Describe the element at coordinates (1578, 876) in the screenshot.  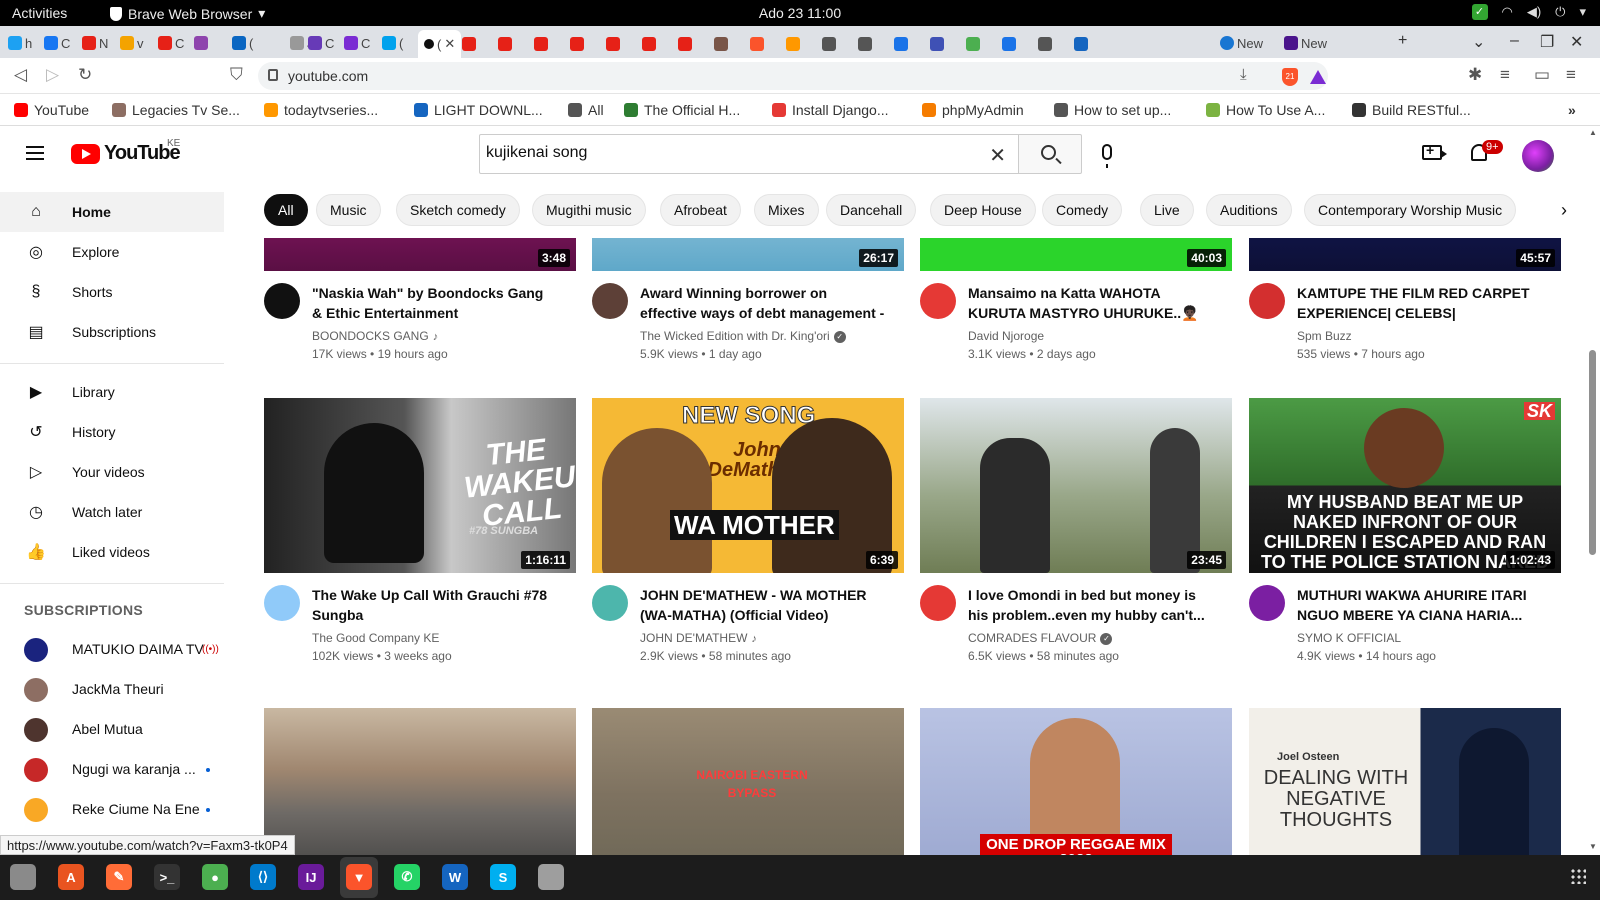
I see `app-grid-icon` at that location.